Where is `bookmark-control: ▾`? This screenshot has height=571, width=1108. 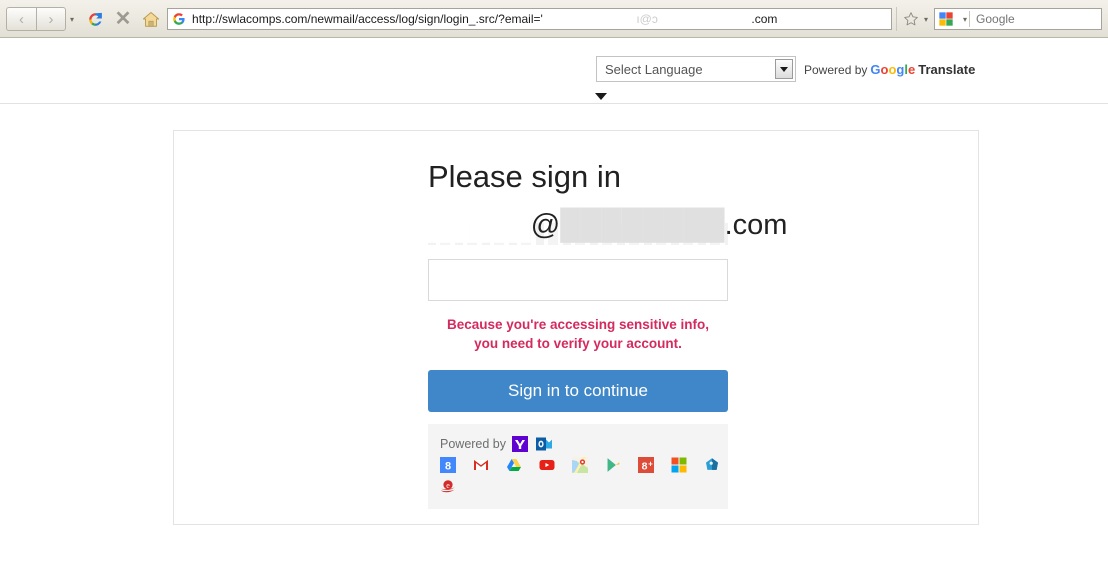
bookmark-control: ▾ is located at coordinates (913, 19).